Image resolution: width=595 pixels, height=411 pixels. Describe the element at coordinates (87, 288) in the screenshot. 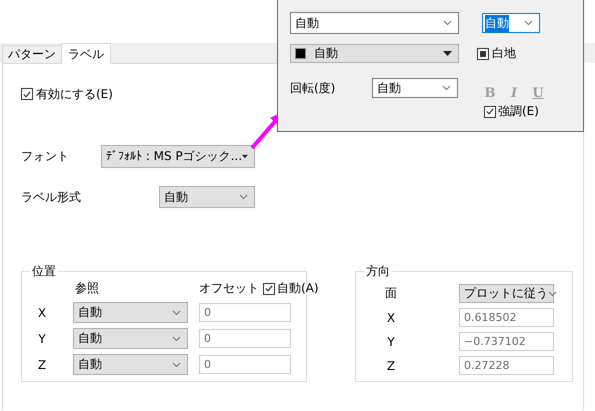

I see `column-header: 参照` at that location.